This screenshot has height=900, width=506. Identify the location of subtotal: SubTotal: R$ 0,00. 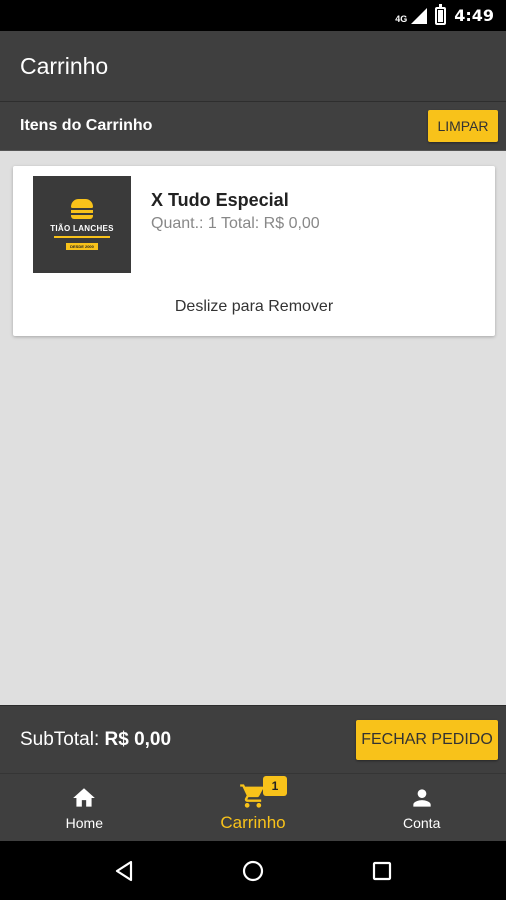
(95, 740).